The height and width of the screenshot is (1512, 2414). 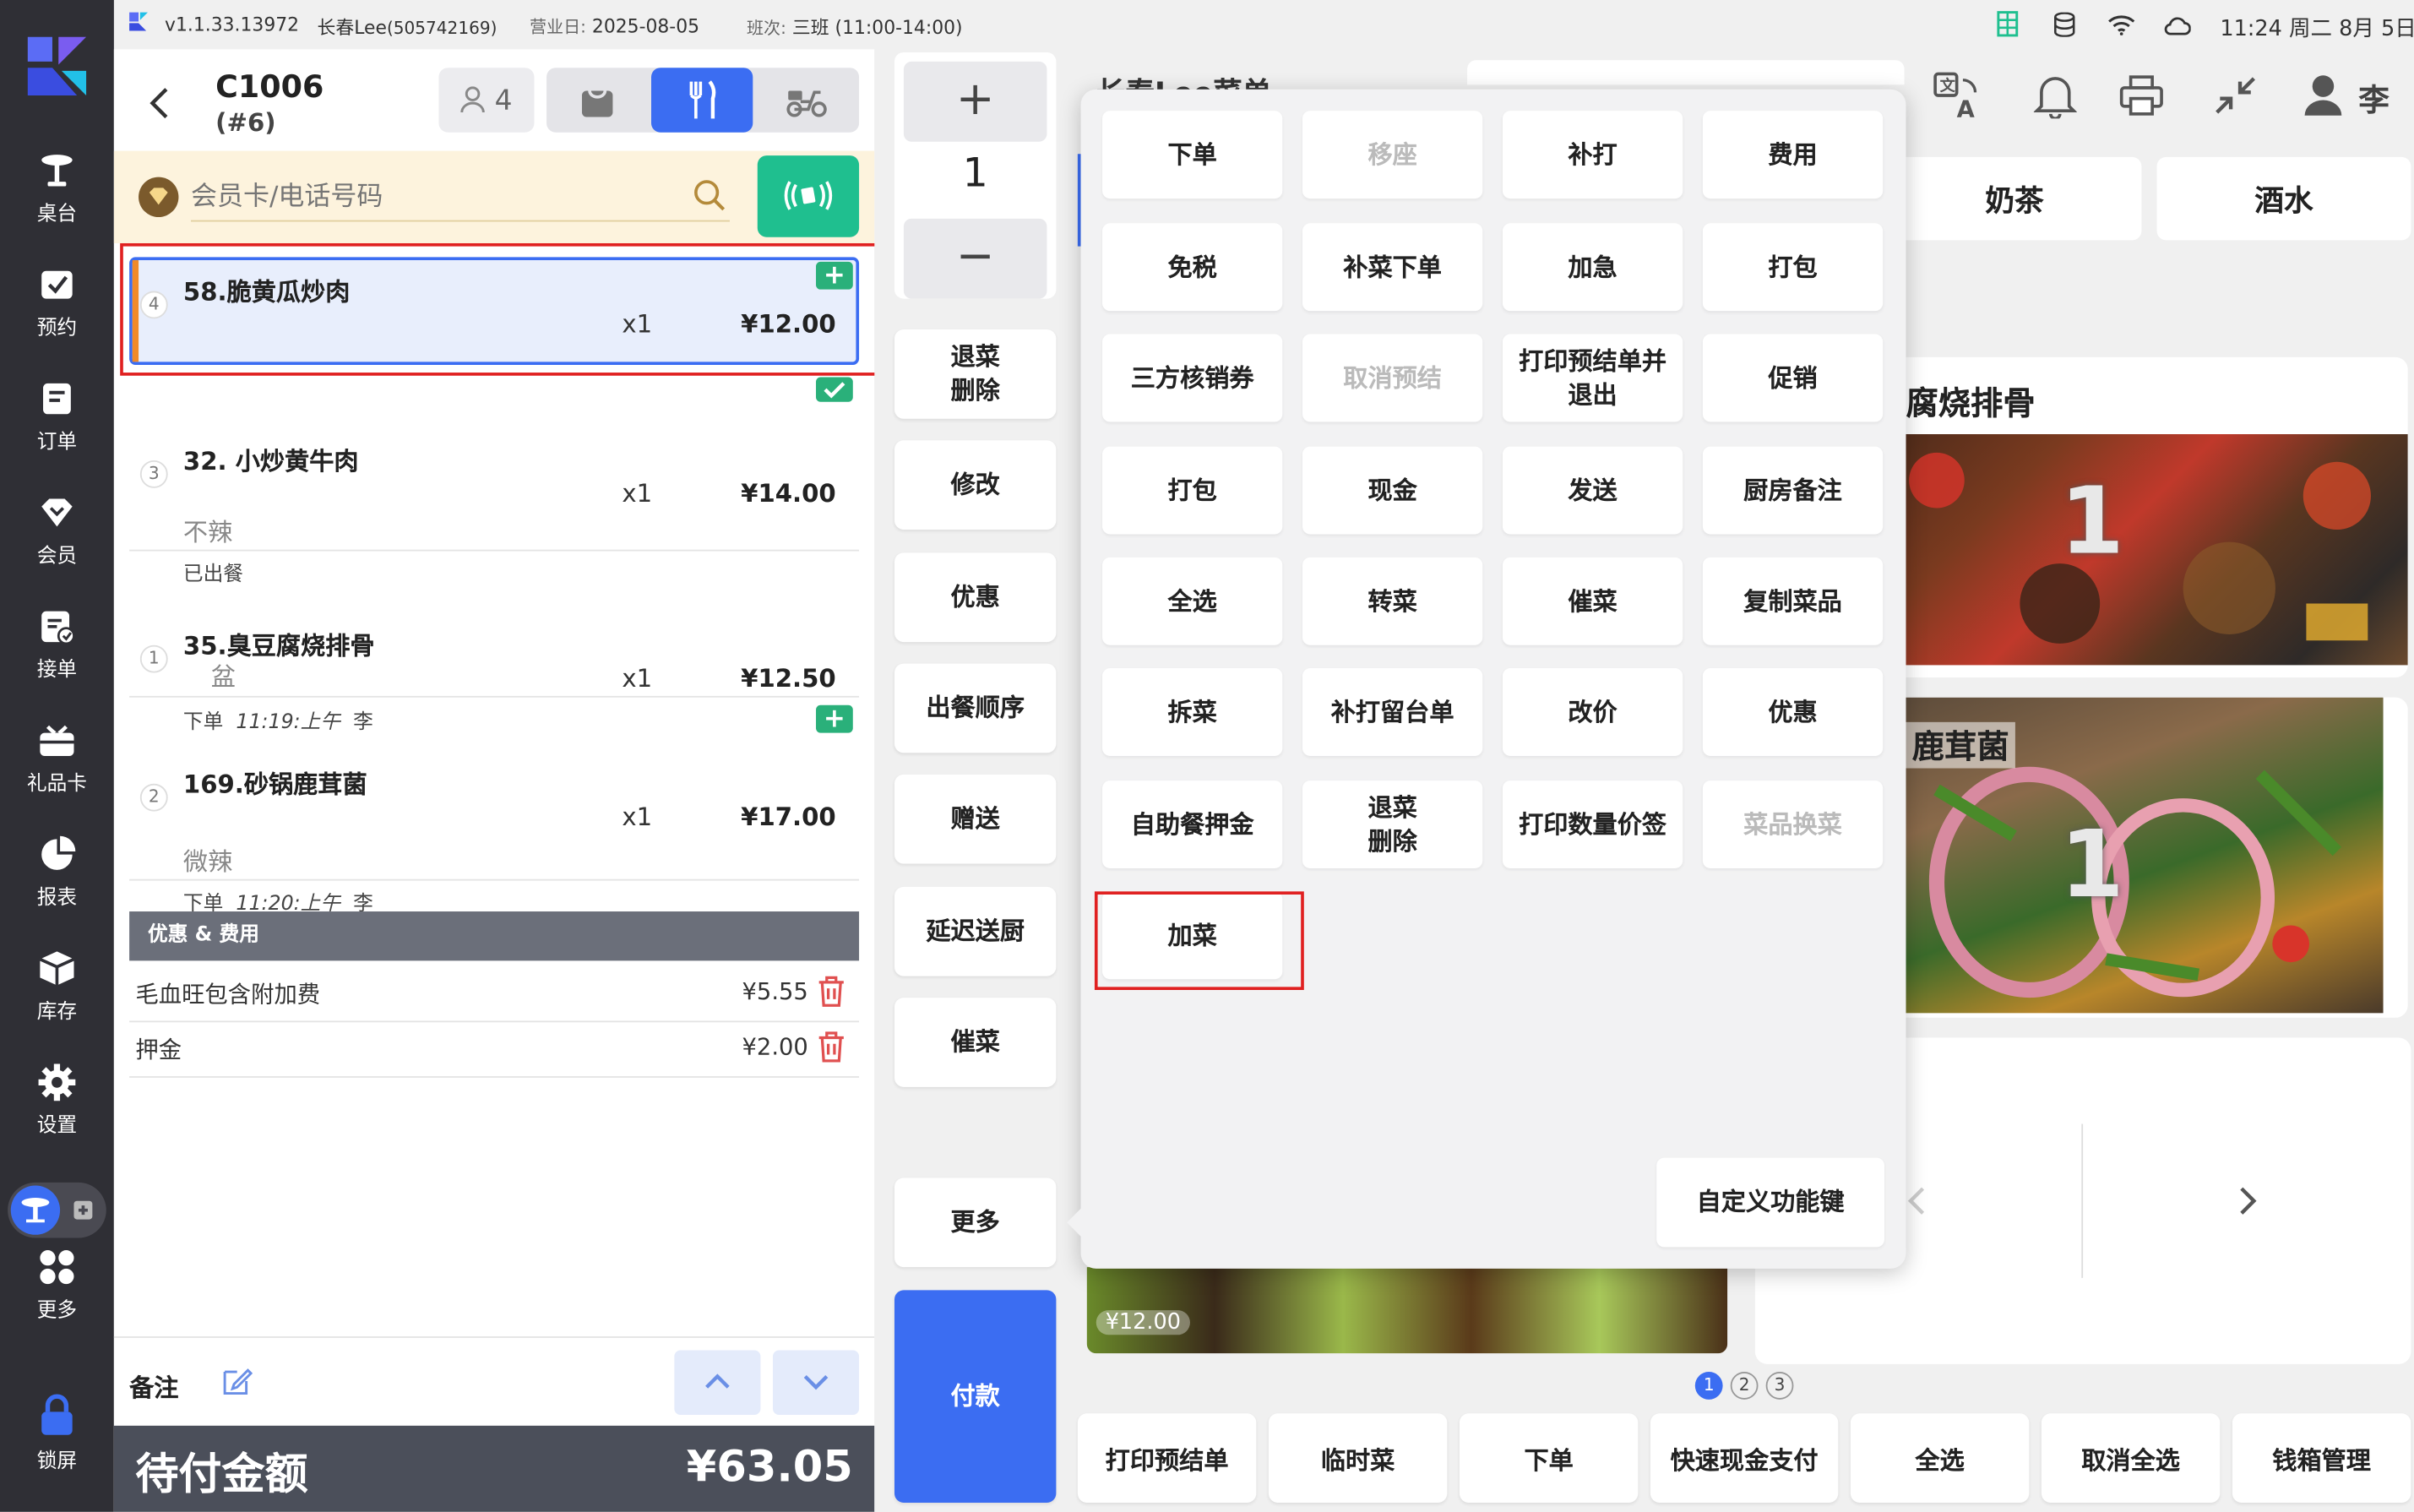 I want to click on delay-kitchen-button: 延迟送厨, so click(x=976, y=931).